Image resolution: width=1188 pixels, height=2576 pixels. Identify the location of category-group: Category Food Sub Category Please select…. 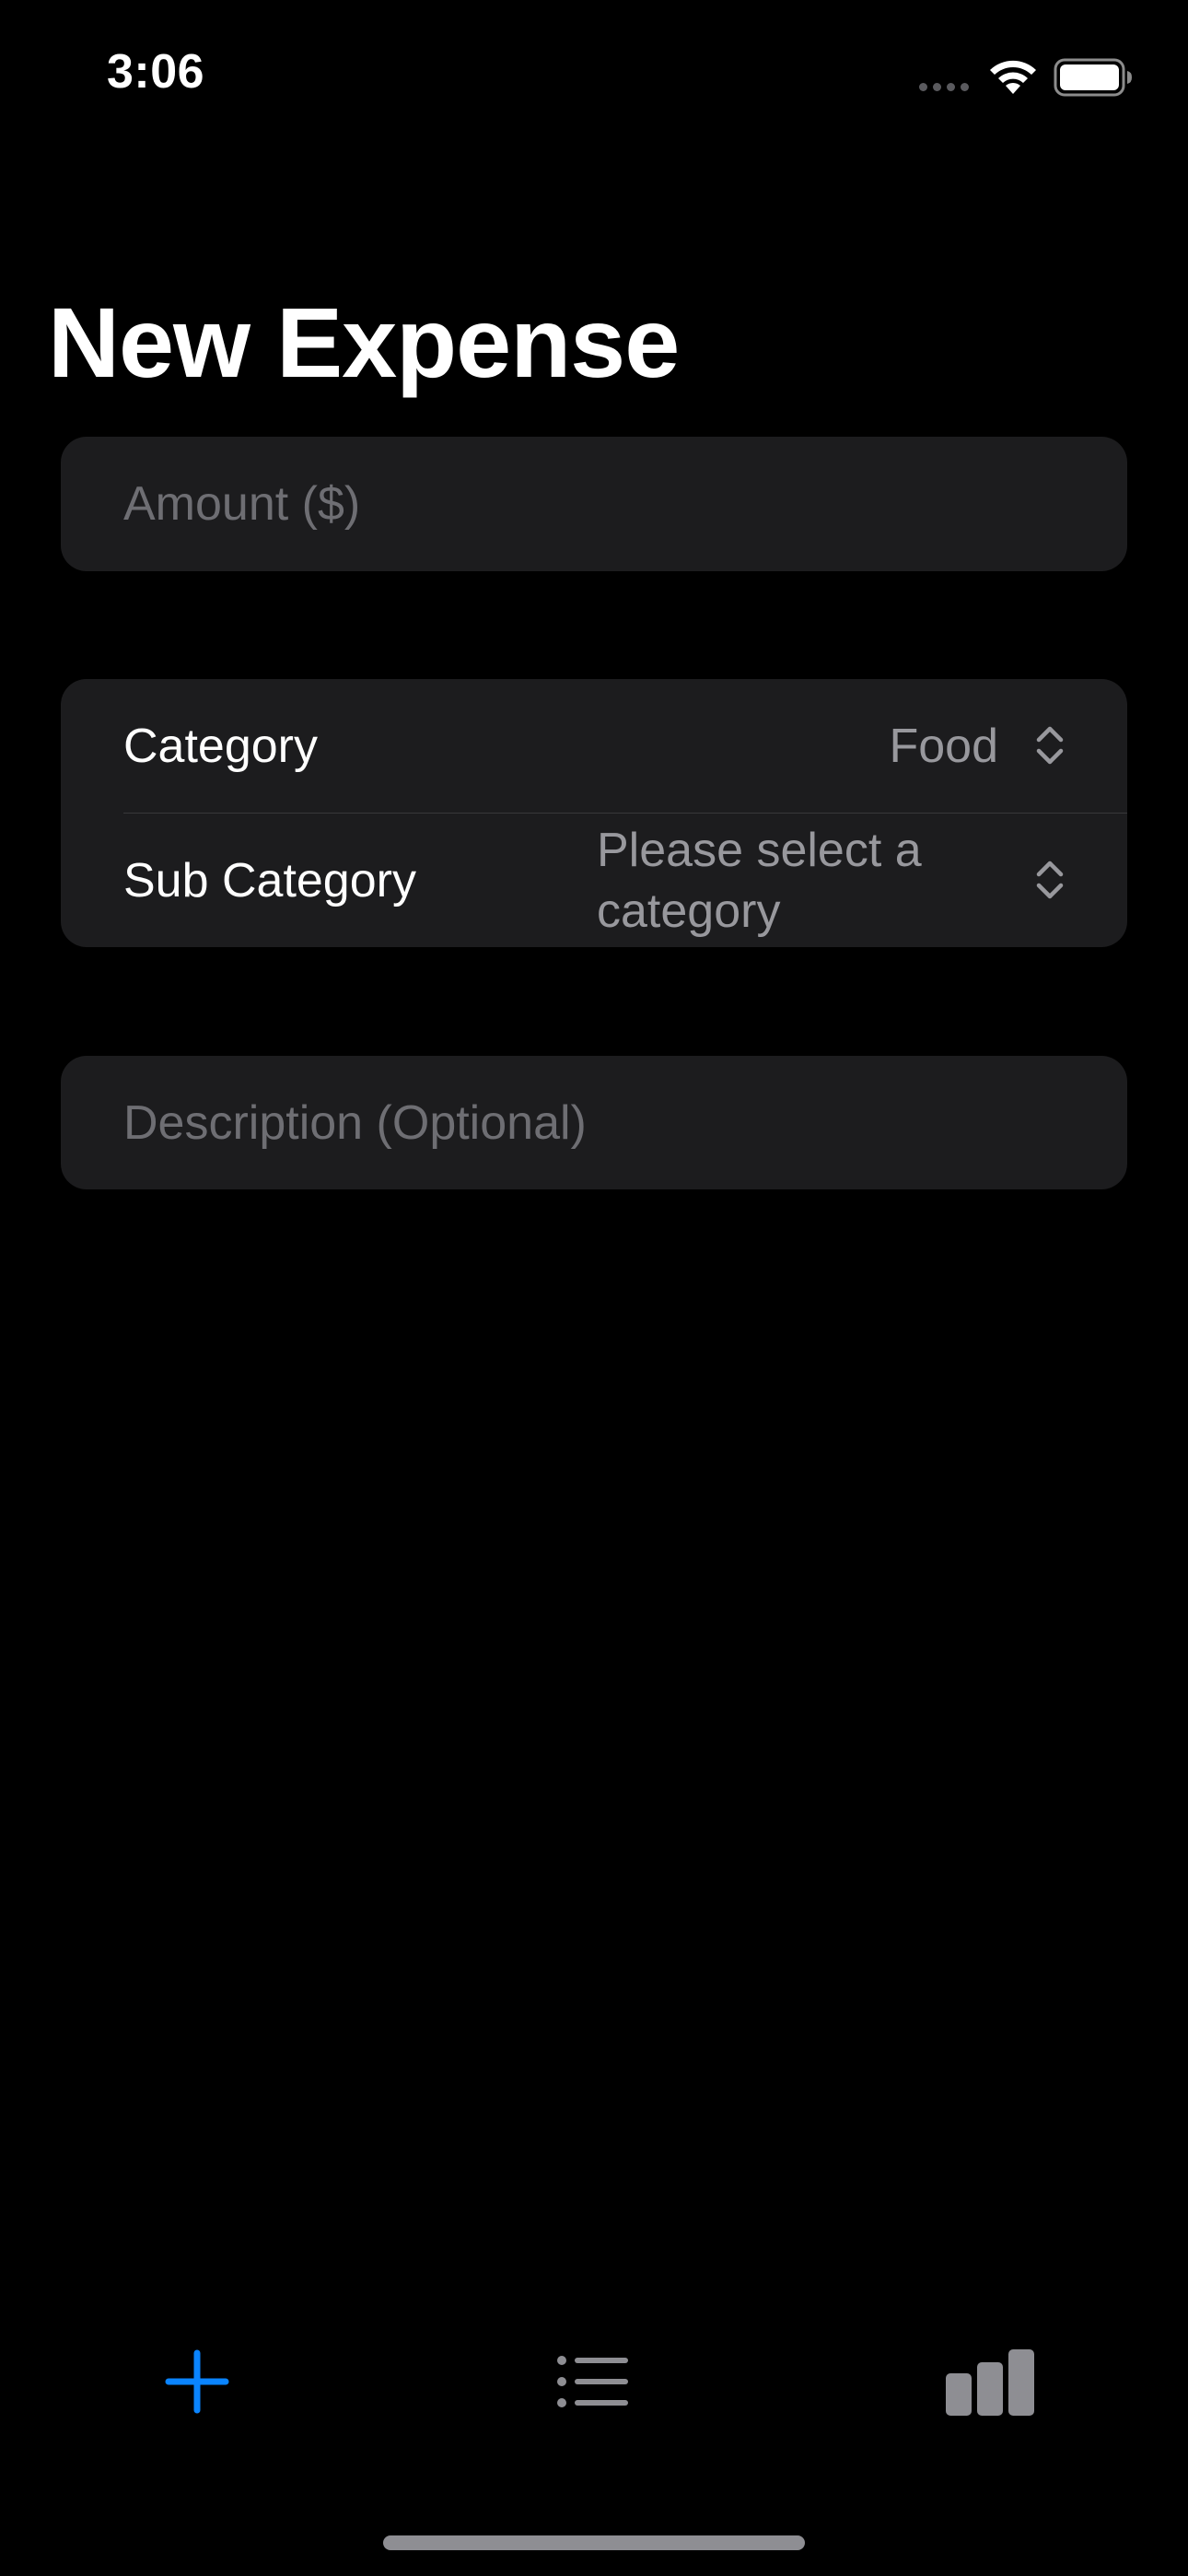
(594, 813).